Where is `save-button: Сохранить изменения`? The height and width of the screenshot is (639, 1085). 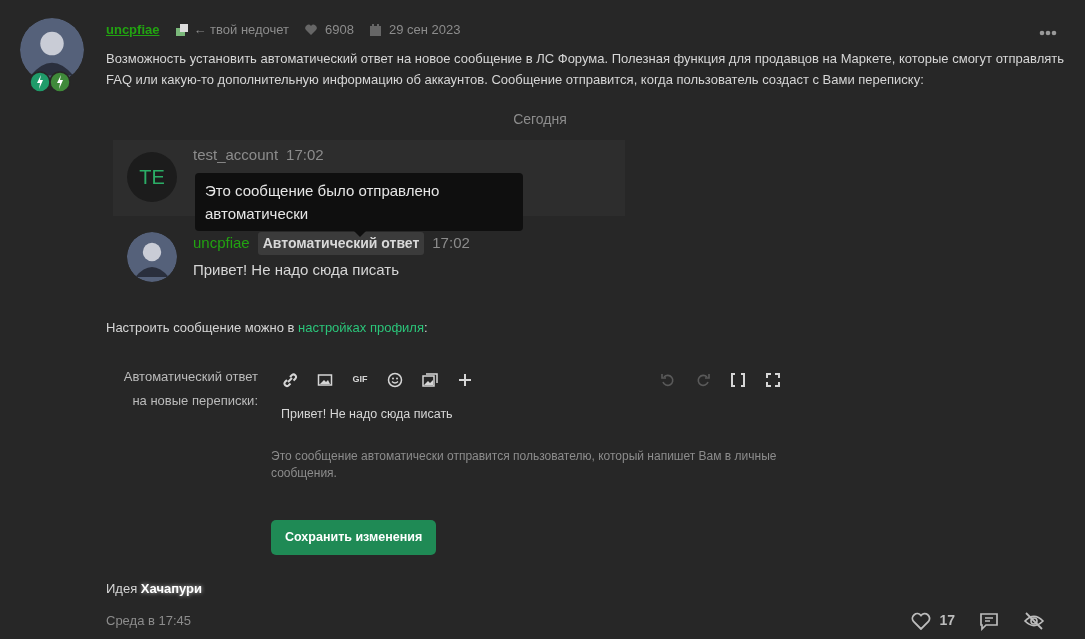
save-button: Сохранить изменения is located at coordinates (354, 537).